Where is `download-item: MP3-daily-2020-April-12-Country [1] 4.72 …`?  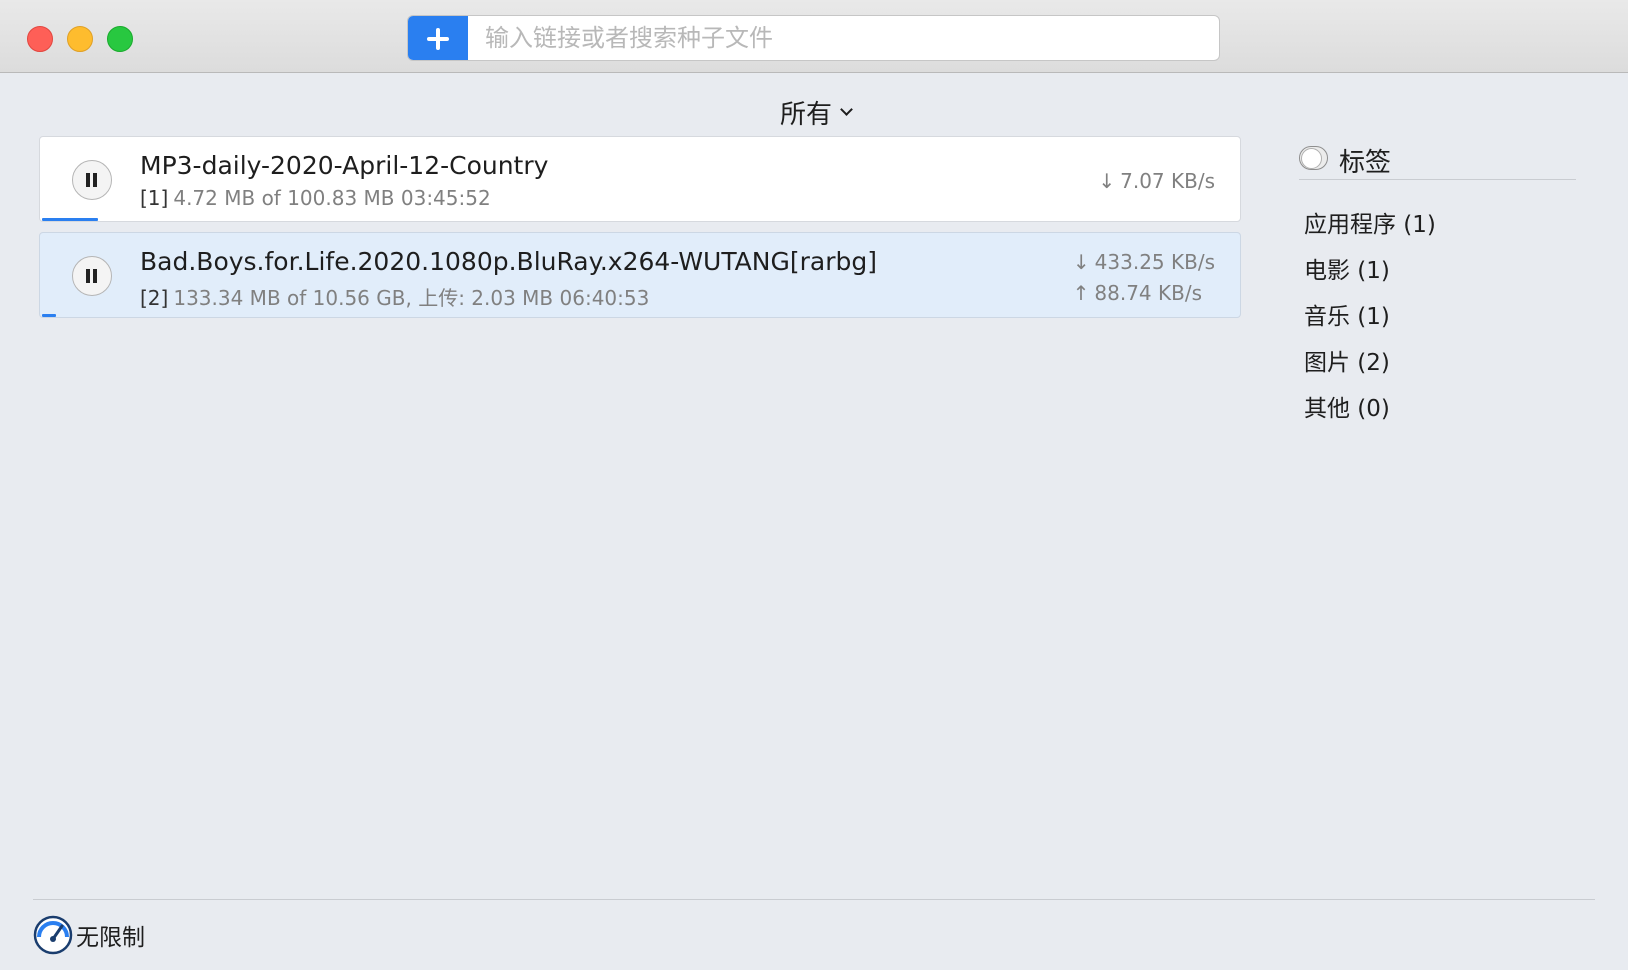
download-item: MP3-daily-2020-April-12-Country [1] 4.72 … is located at coordinates (640, 179).